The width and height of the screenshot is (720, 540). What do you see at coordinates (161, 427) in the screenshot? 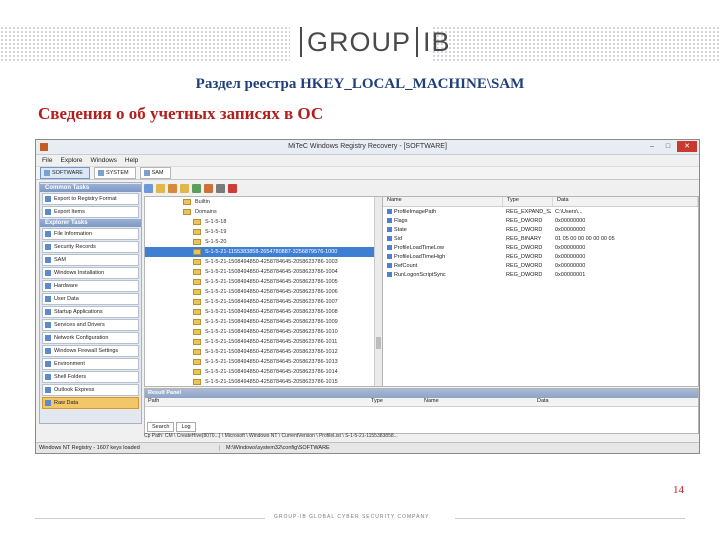
I see `tab-search: Search` at bounding box center [161, 427].